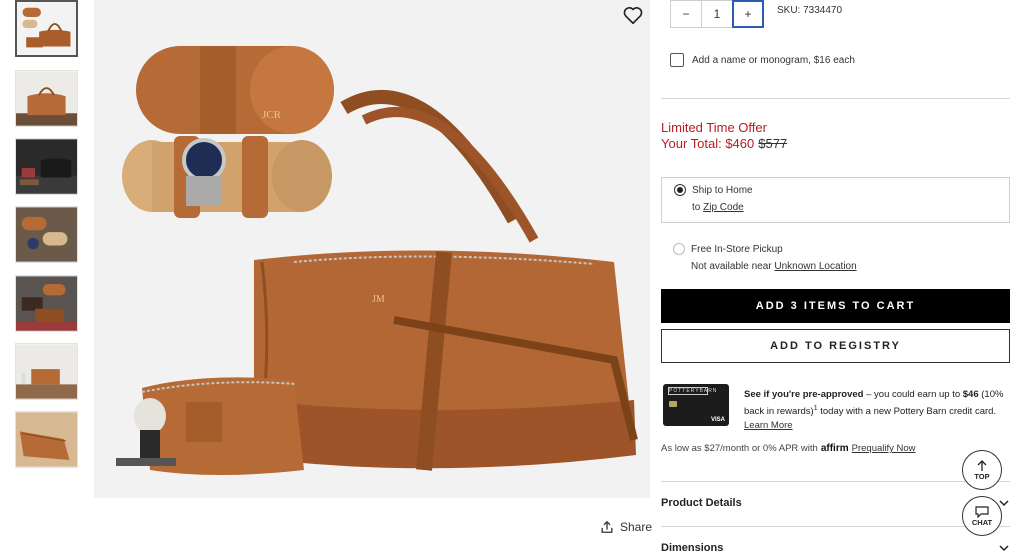  What do you see at coordinates (722, 190) in the screenshot?
I see `ship-label: Ship to Home` at bounding box center [722, 190].